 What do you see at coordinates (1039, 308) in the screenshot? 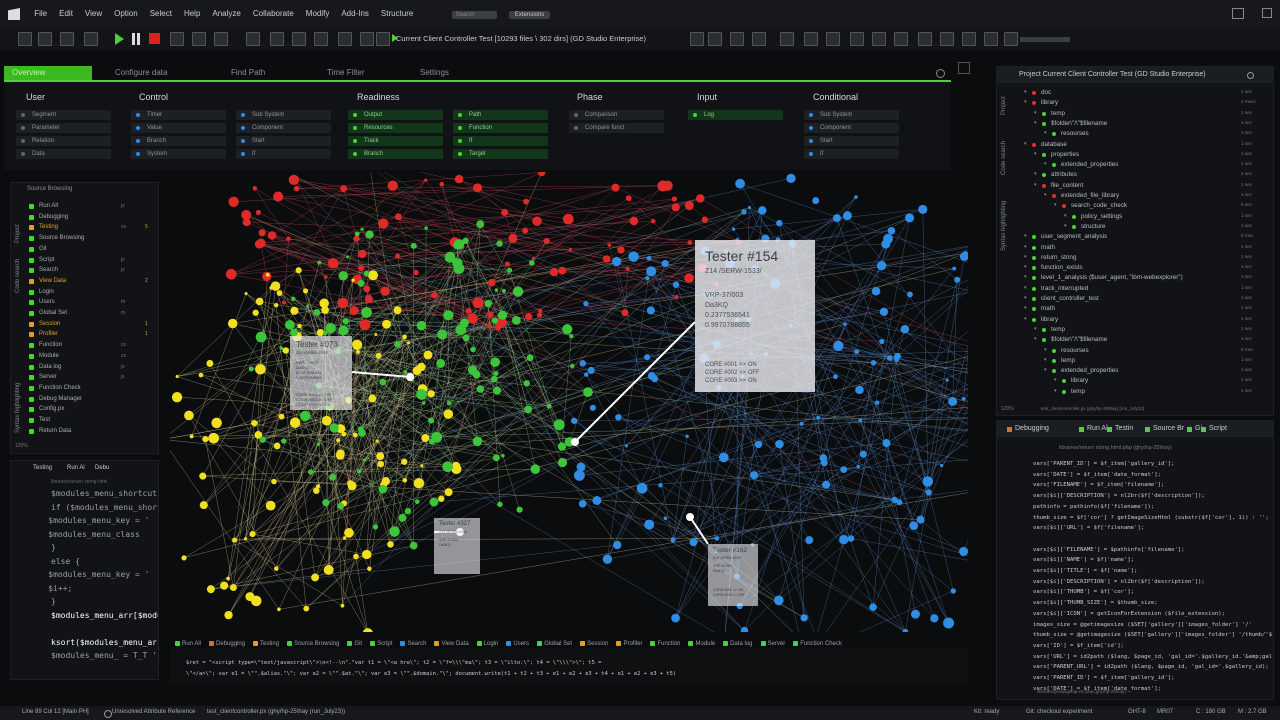
I see `tree-item: ▾ math` at bounding box center [1039, 308].